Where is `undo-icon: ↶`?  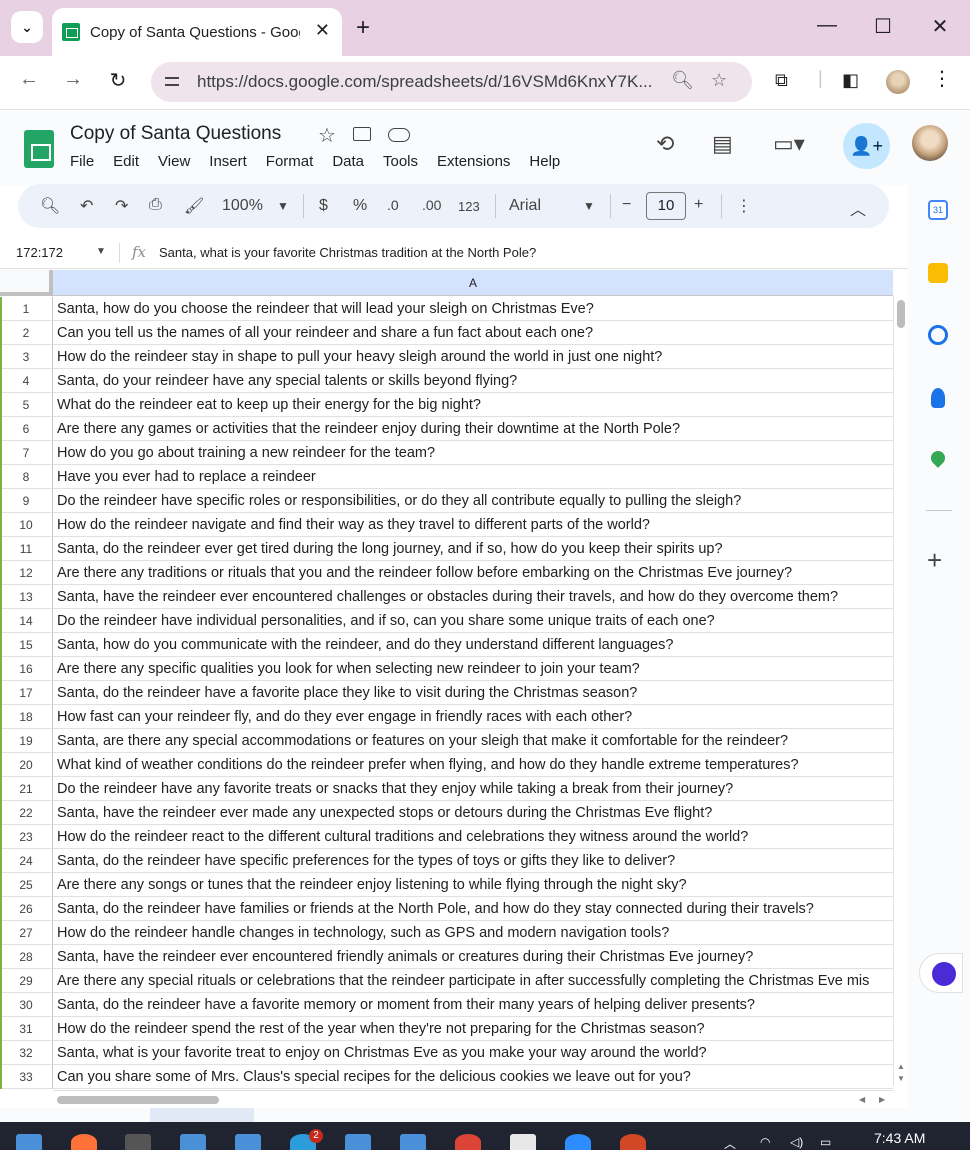
undo-icon: ↶ is located at coordinates (86, 206).